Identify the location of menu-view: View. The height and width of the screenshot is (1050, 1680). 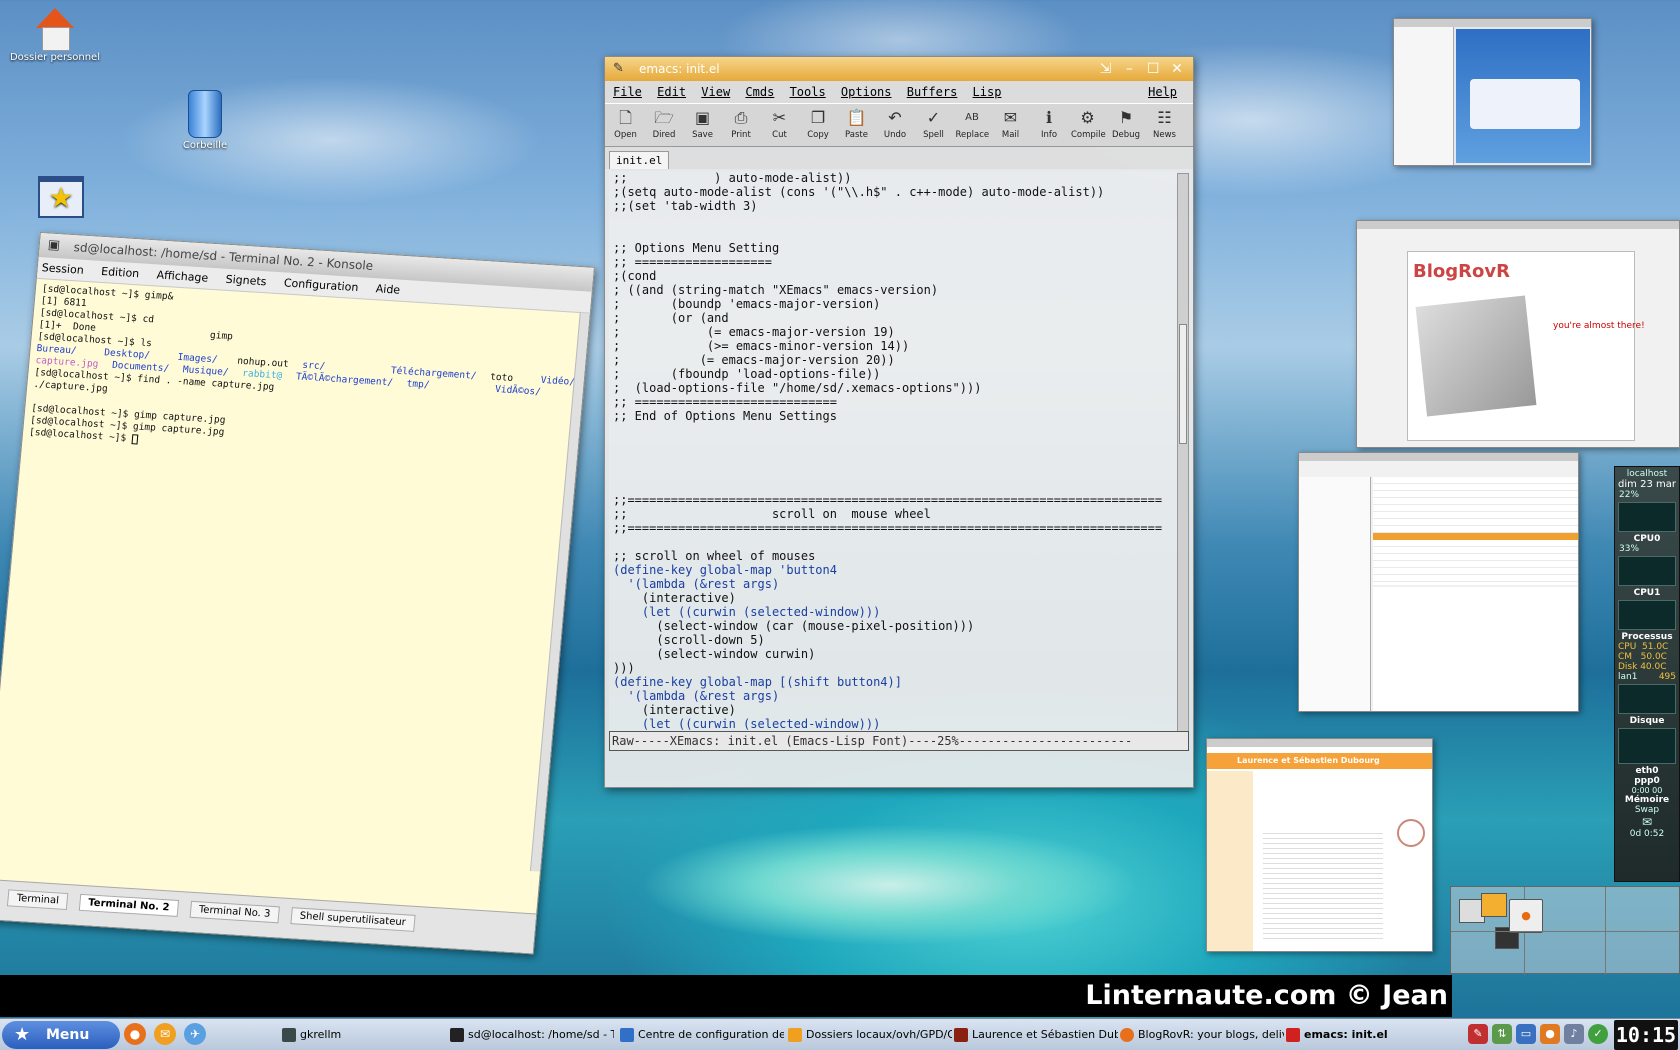
(715, 92).